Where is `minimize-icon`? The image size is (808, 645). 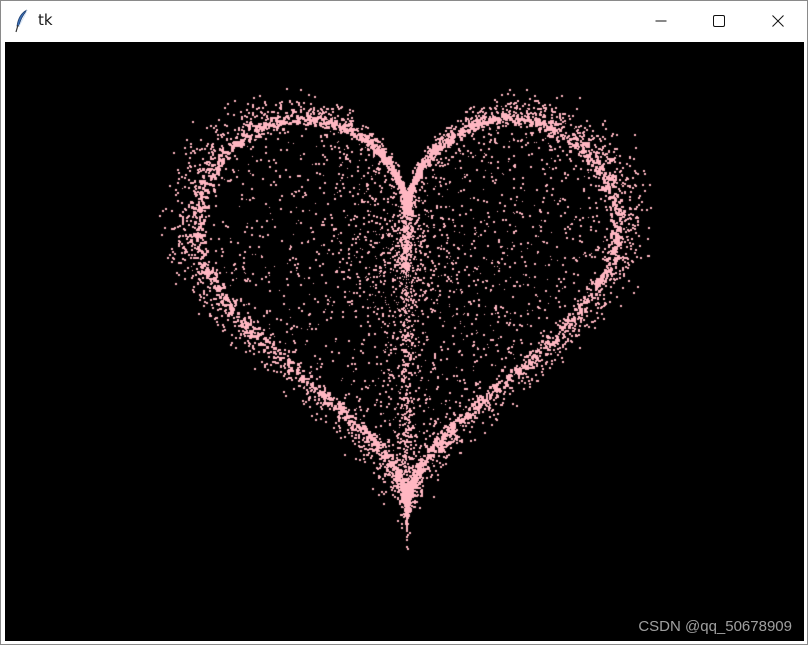 minimize-icon is located at coordinates (661, 21).